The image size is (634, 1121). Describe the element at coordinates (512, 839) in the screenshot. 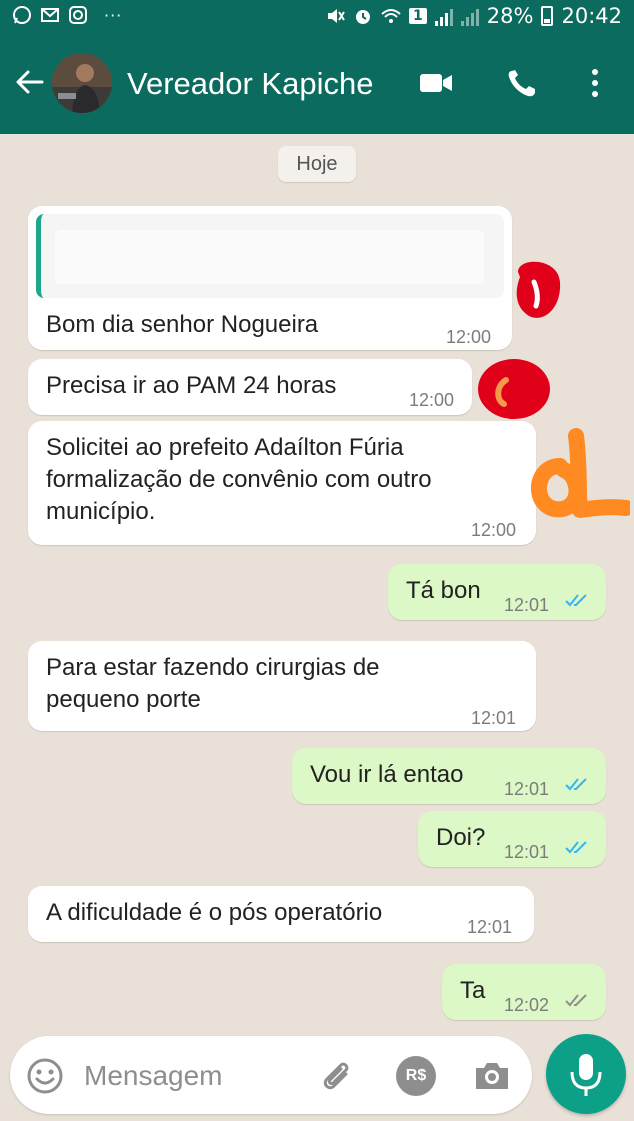

I see `outgoing-message: Doi? 12:01` at that location.